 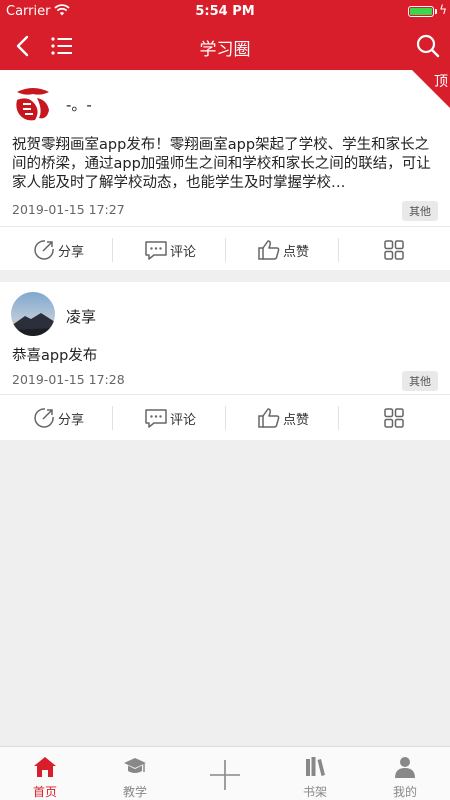 What do you see at coordinates (421, 11) in the screenshot?
I see `battery-icon` at bounding box center [421, 11].